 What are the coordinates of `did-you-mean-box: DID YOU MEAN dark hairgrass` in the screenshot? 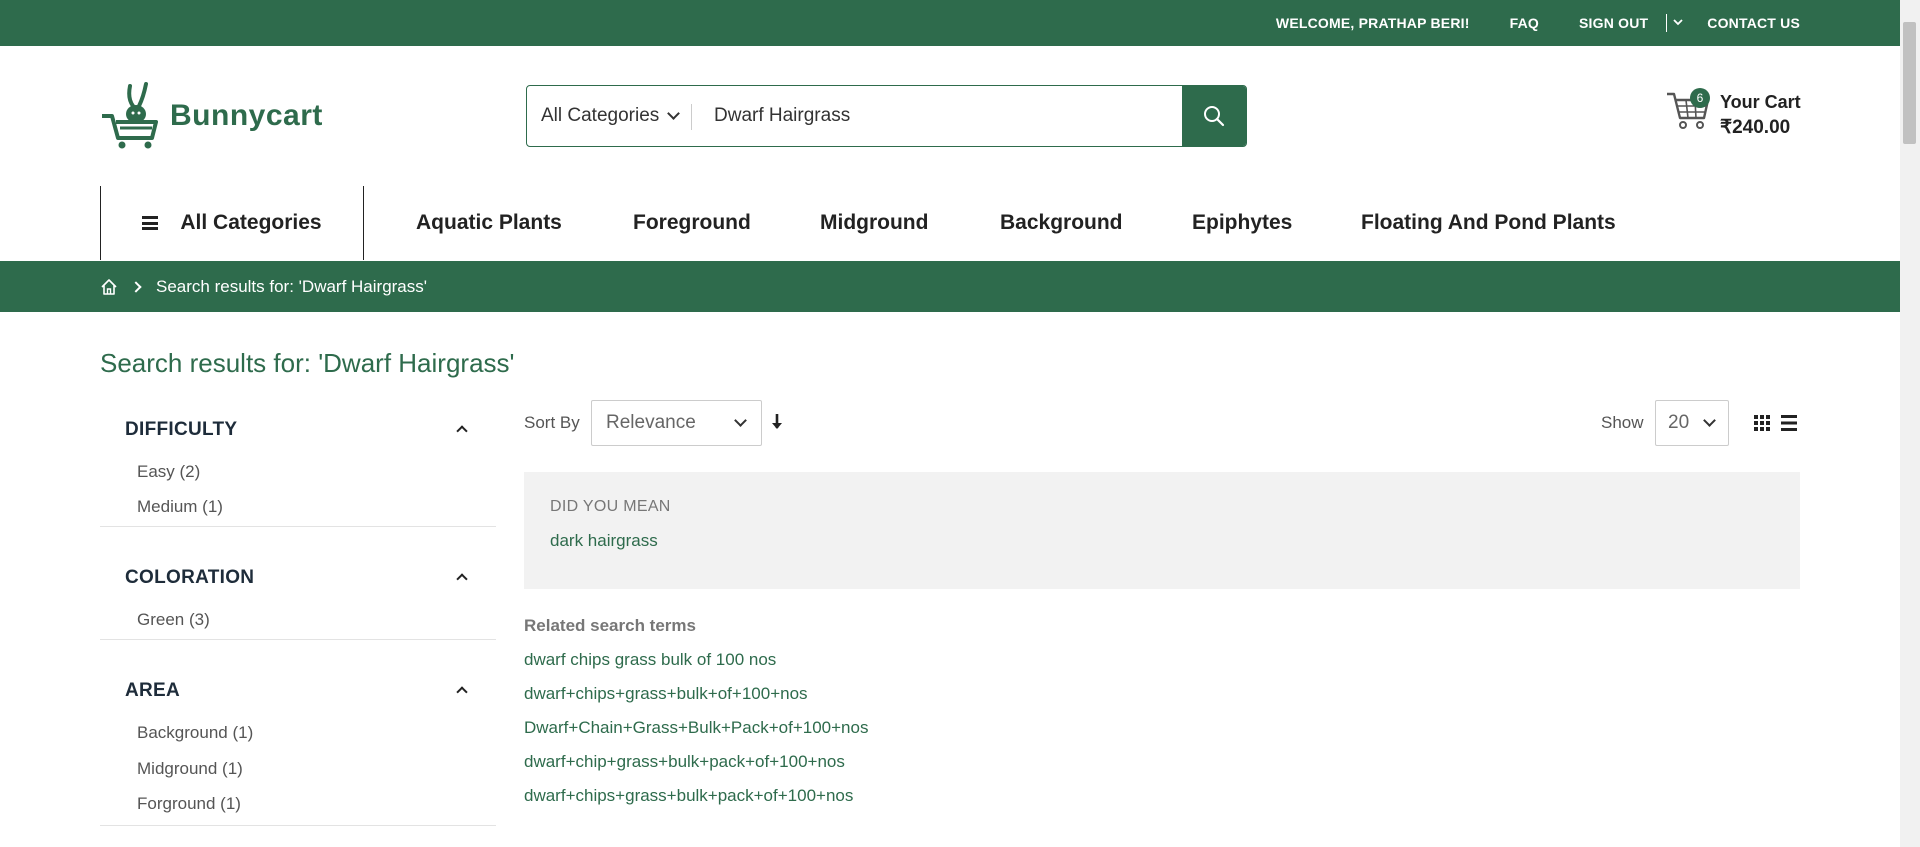 It's located at (1162, 530).